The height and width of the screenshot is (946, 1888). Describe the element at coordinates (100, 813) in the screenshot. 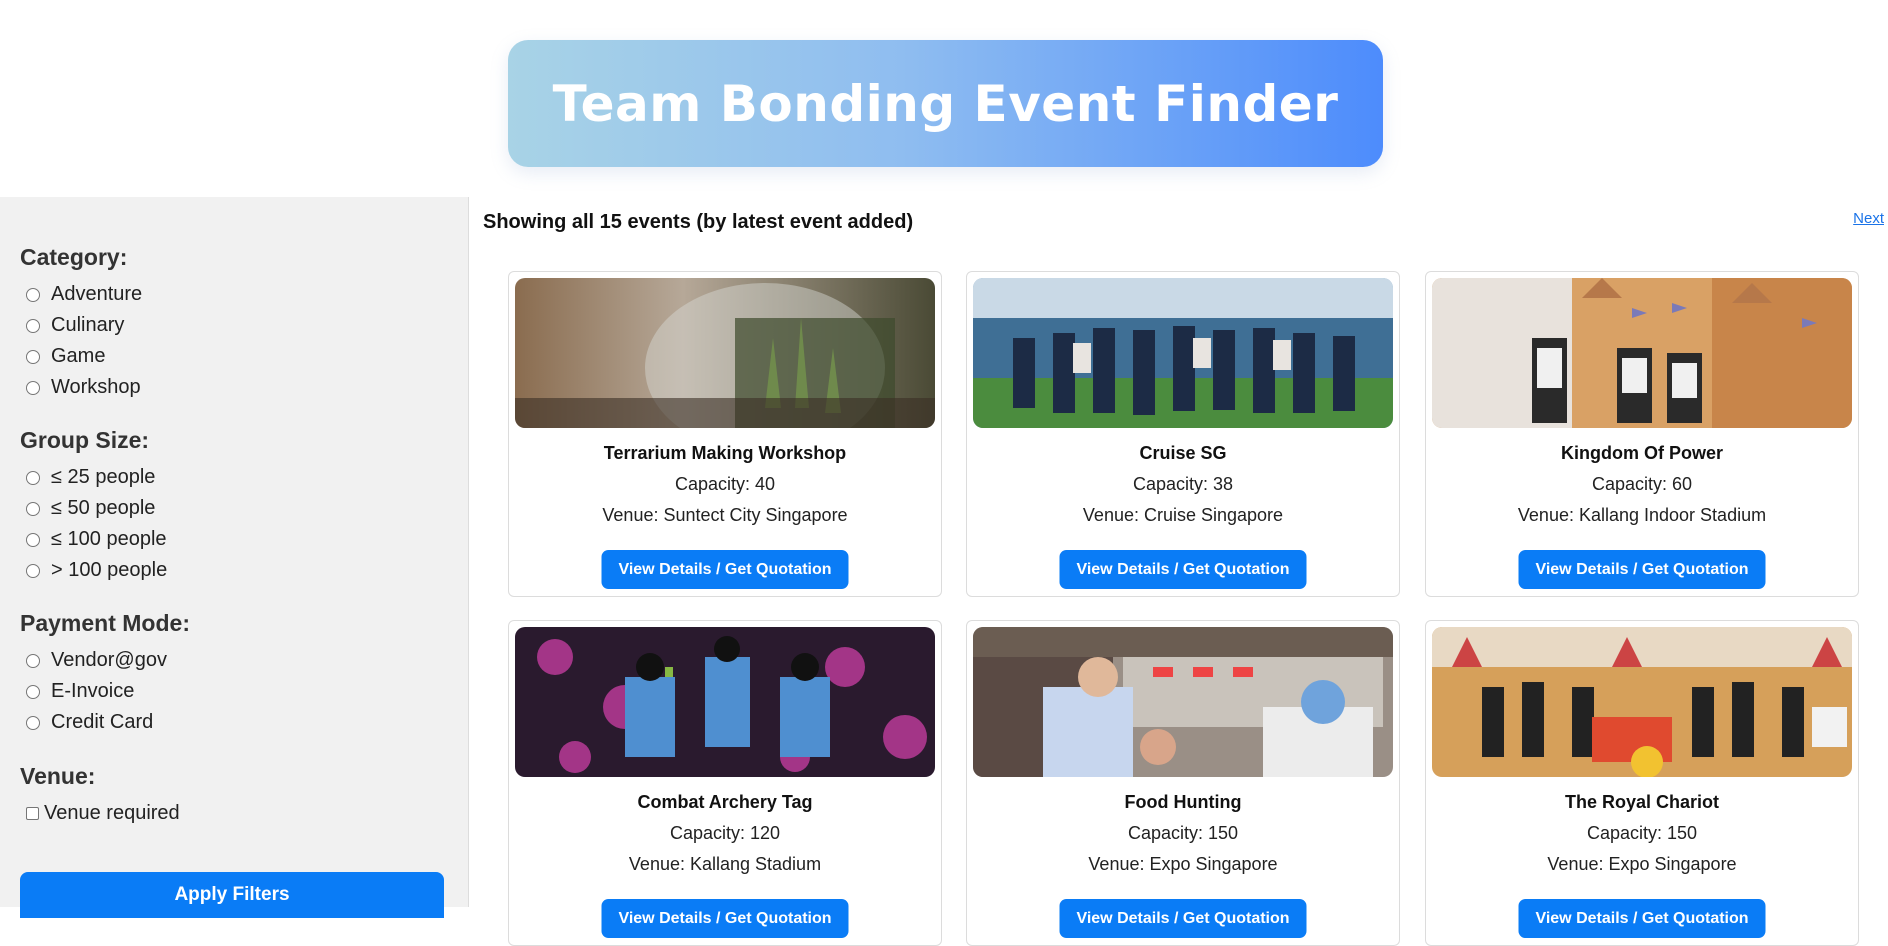

I see `venue-required-option: Venue required` at that location.